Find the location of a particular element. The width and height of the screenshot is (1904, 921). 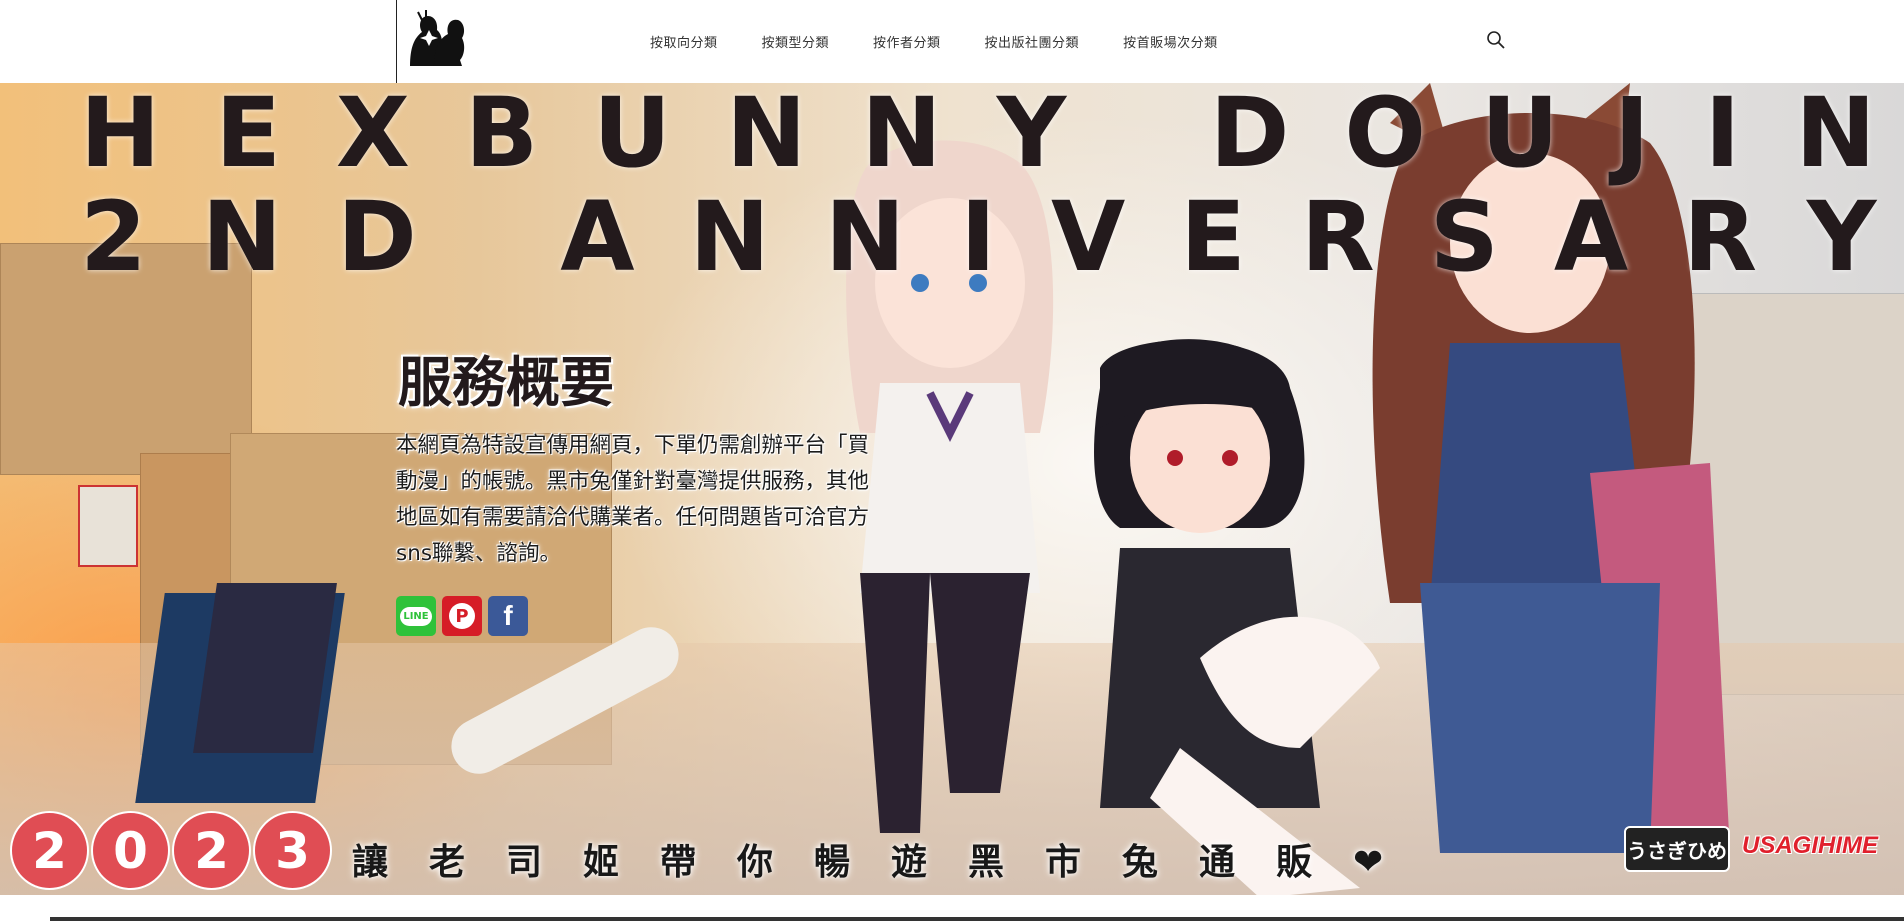

pixiv-icon: P is located at coordinates (462, 616).